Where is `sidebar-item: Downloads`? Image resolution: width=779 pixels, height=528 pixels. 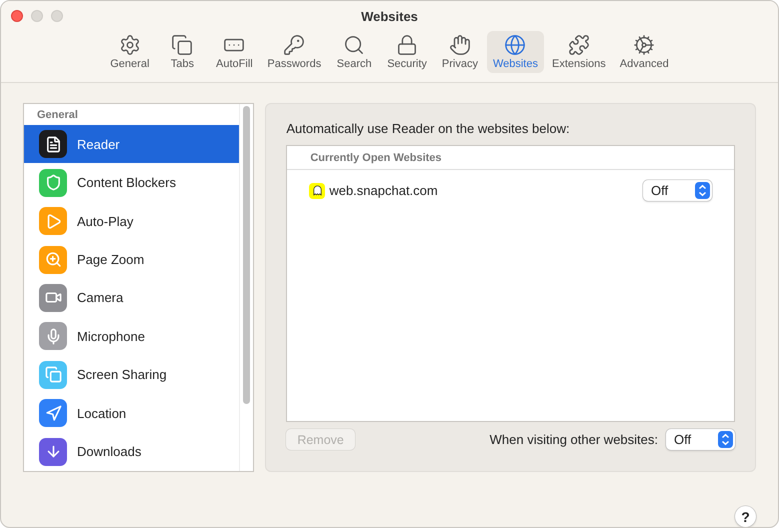 sidebar-item: Downloads is located at coordinates (132, 451).